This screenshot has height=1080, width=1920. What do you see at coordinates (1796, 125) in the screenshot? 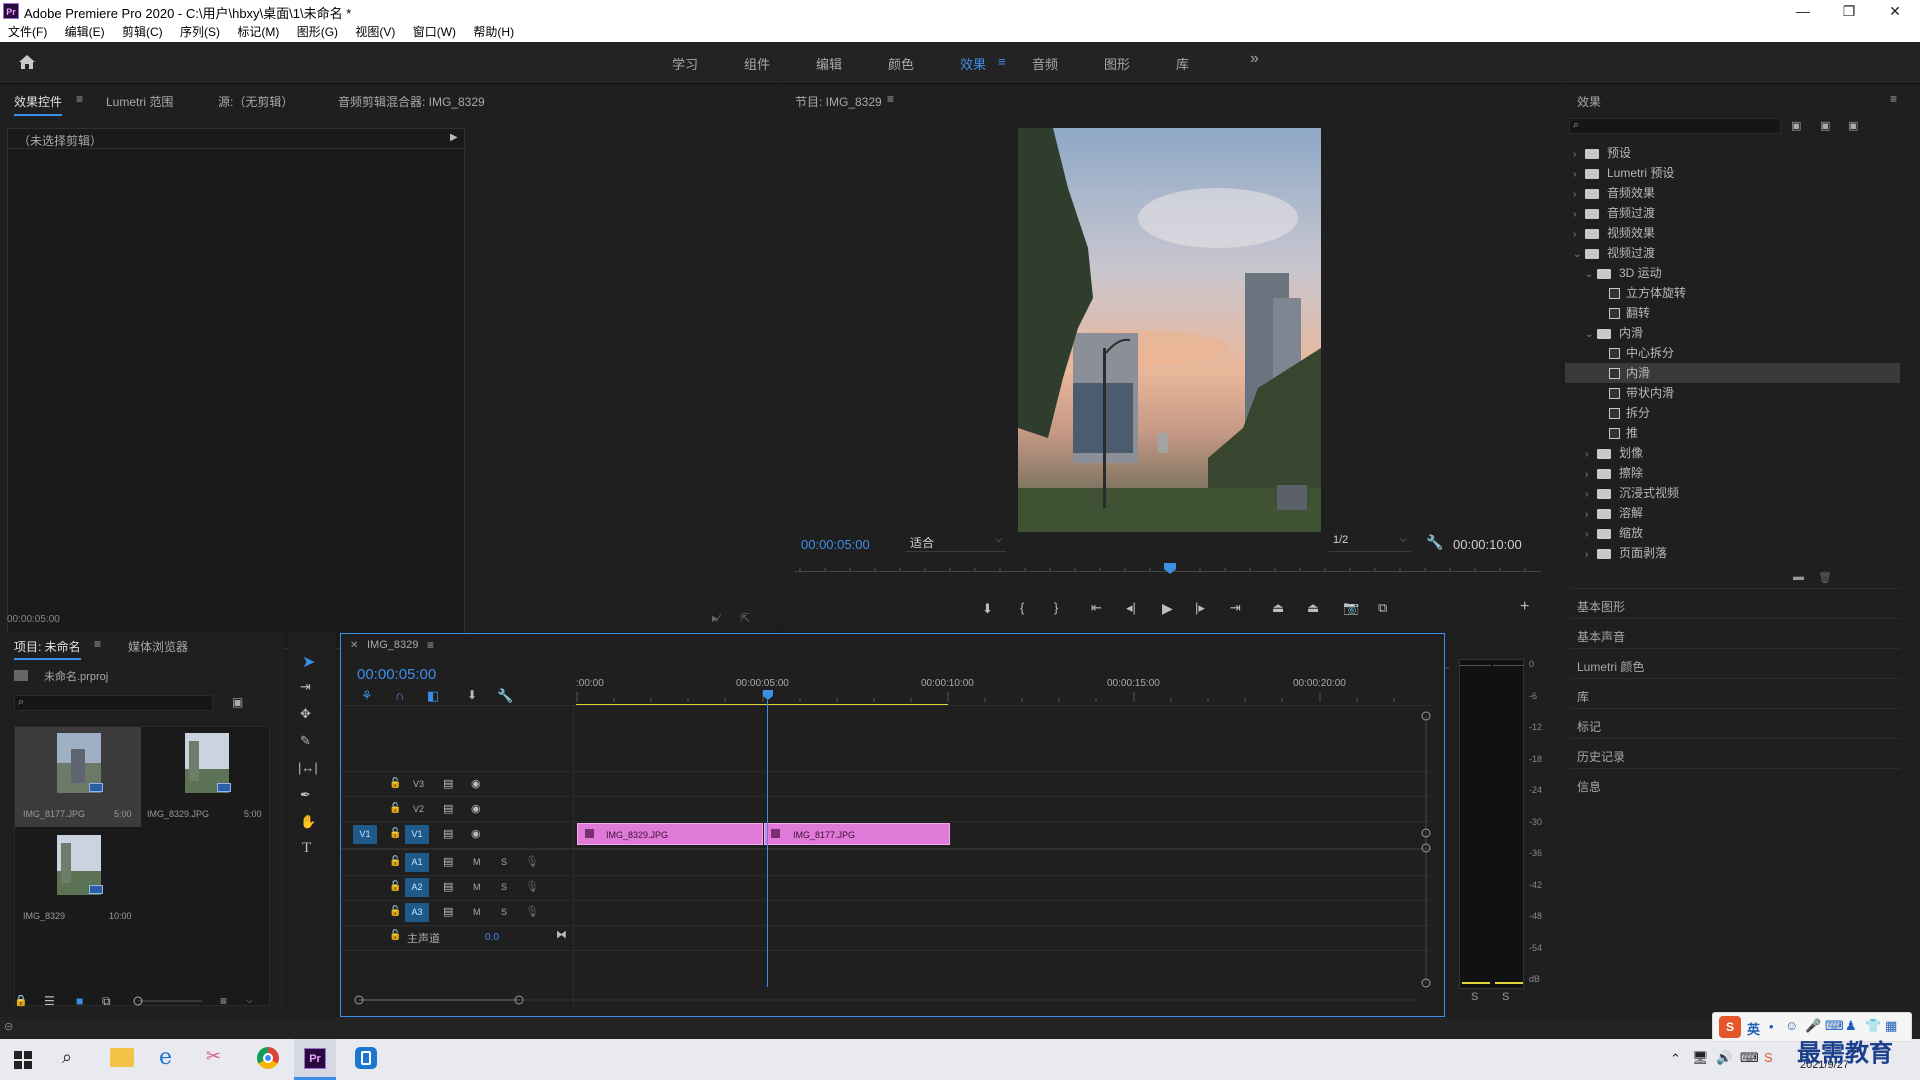
I see `accelerated-effects-icon: ▣` at bounding box center [1796, 125].